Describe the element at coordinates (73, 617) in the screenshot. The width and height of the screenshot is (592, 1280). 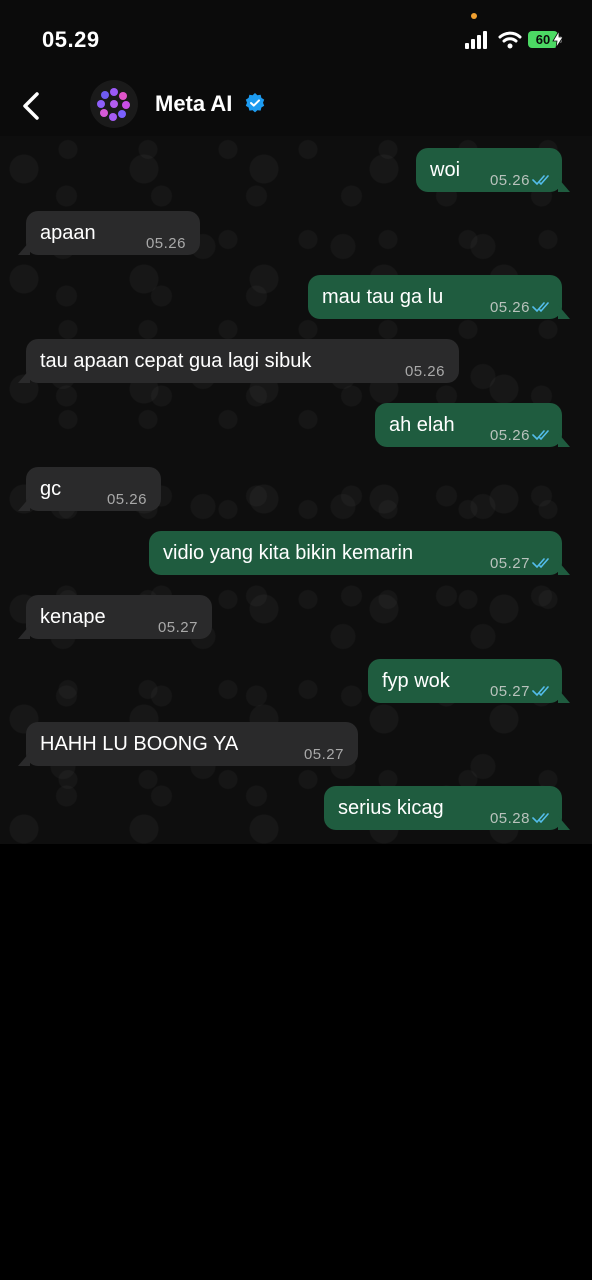
I see `message-text: kenape` at that location.